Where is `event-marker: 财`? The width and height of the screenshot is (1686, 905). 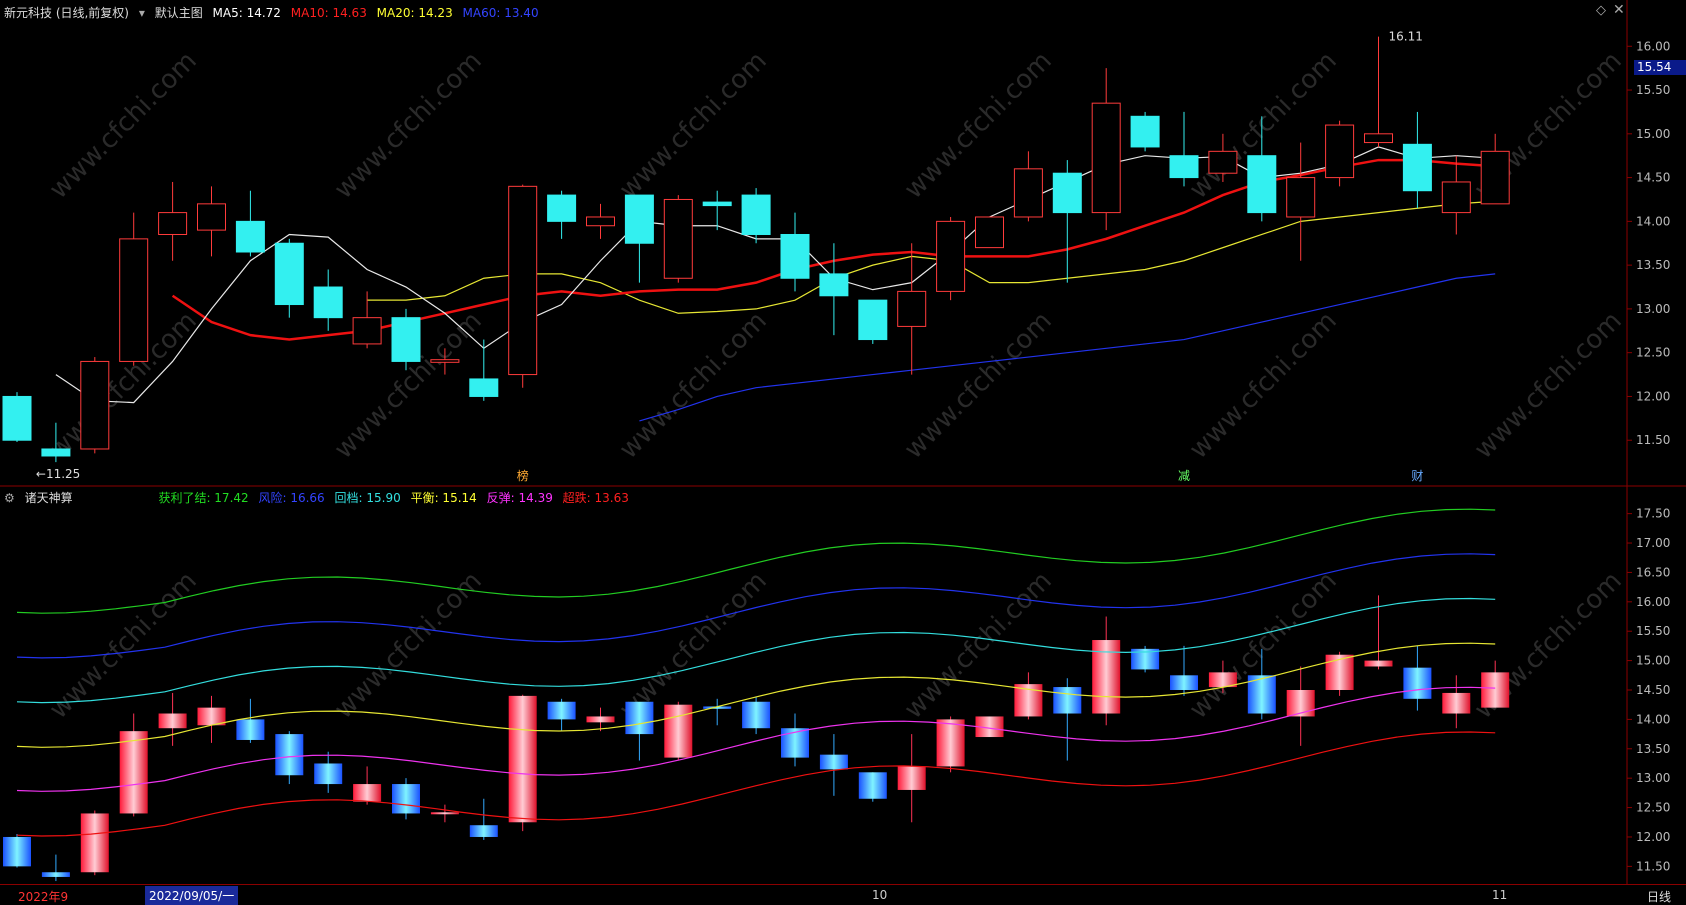 event-marker: 财 is located at coordinates (1417, 476).